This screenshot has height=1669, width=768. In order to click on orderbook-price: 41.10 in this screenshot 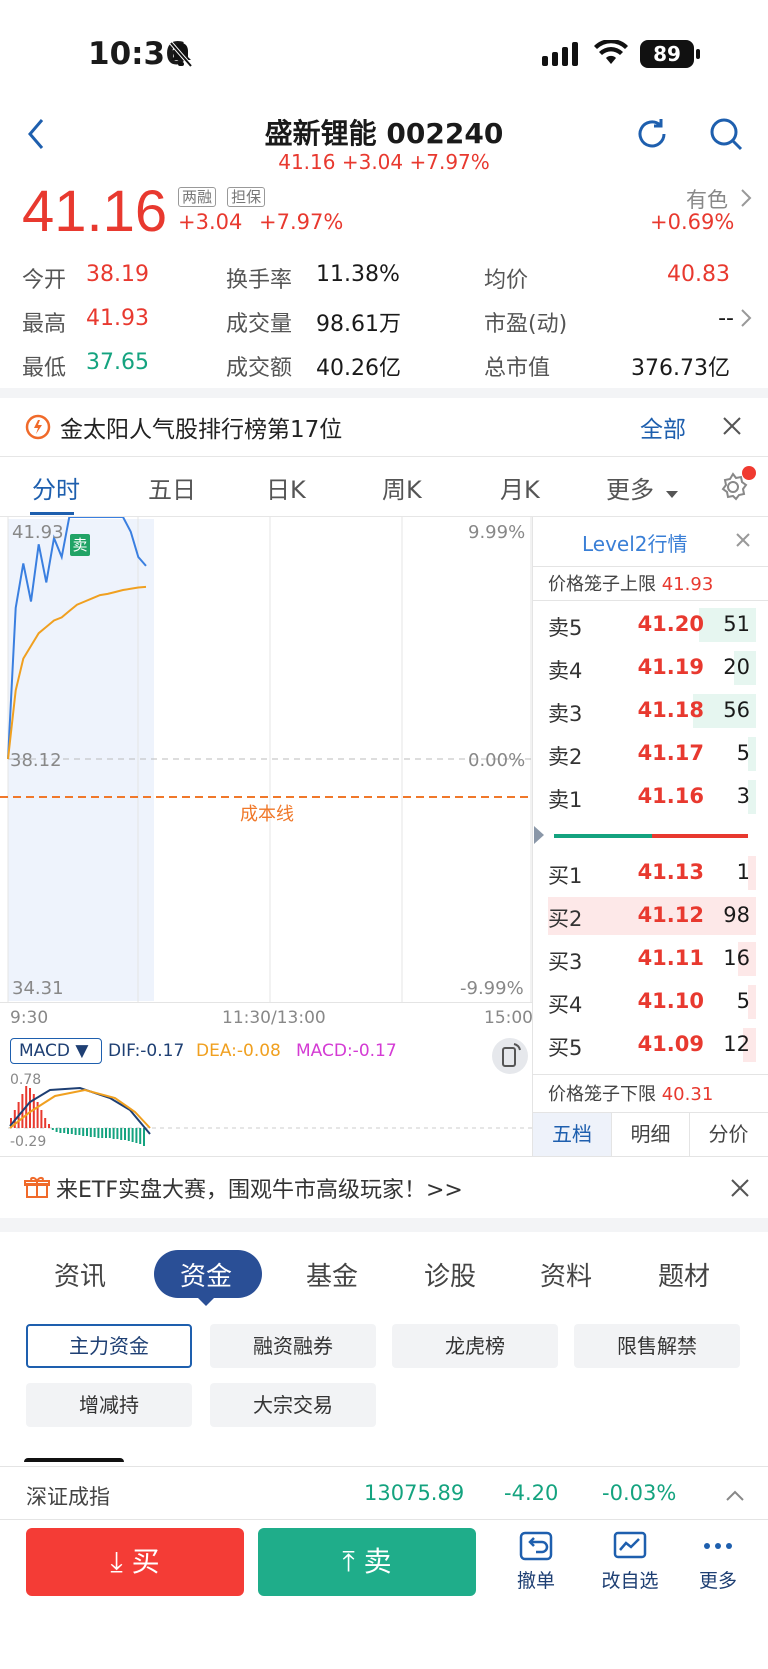, I will do `click(670, 1001)`.